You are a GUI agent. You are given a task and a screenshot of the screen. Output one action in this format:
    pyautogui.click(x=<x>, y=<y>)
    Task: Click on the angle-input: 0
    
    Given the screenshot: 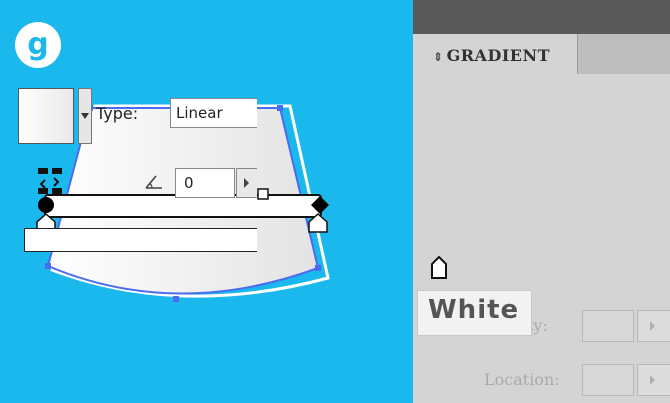 What is the action you would take?
    pyautogui.click(x=205, y=183)
    